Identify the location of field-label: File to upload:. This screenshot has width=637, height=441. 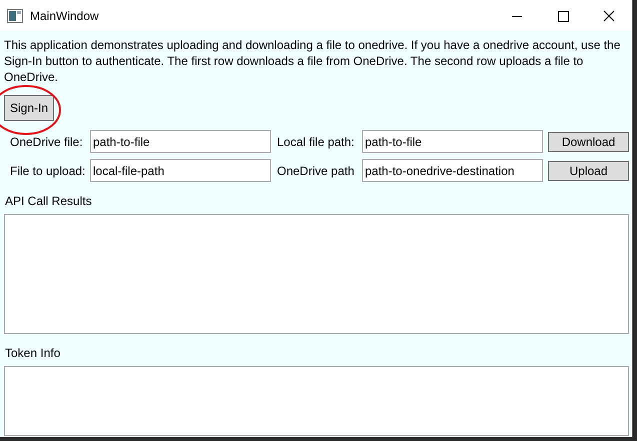
(47, 171).